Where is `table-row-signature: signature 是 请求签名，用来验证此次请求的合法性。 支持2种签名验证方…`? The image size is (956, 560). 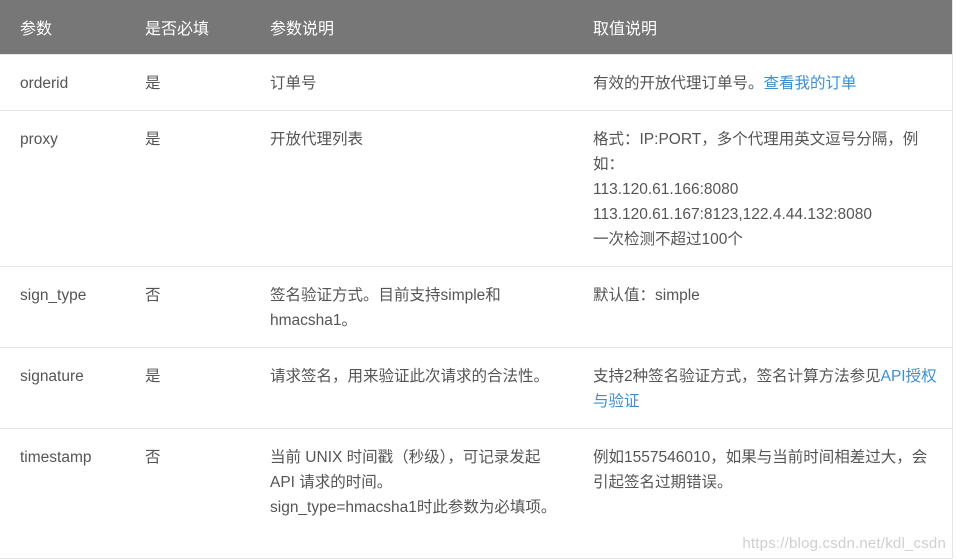 table-row-signature: signature 是 请求签名，用来验证此次请求的合法性。 支持2种签名验证方… is located at coordinates (476, 388).